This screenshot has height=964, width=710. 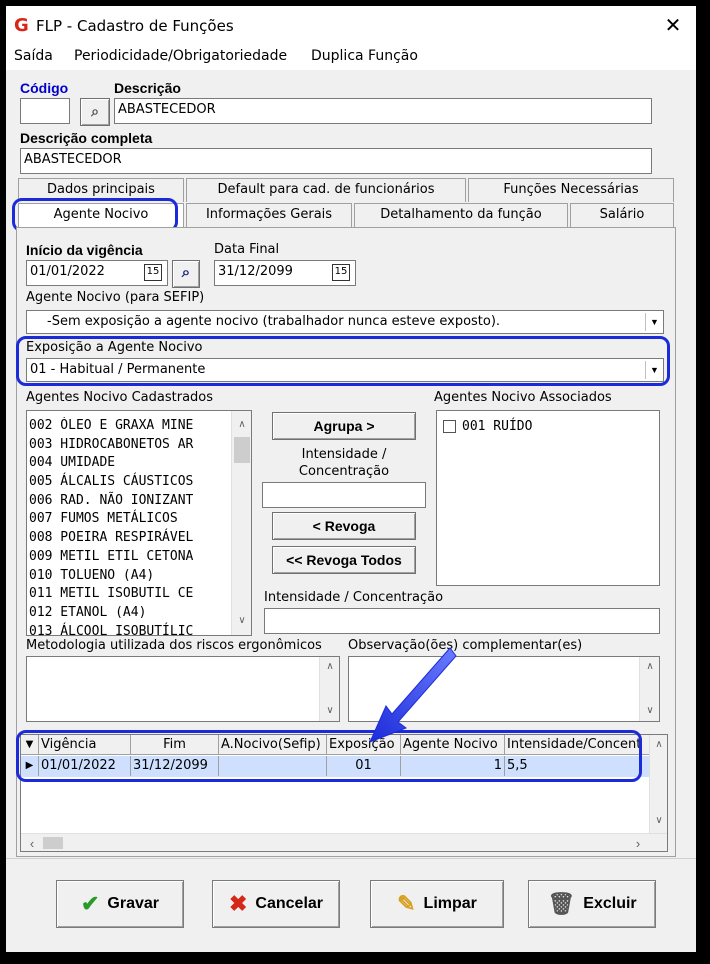 I want to click on inicio-vigencia-label: Início da vigência, so click(x=84, y=250).